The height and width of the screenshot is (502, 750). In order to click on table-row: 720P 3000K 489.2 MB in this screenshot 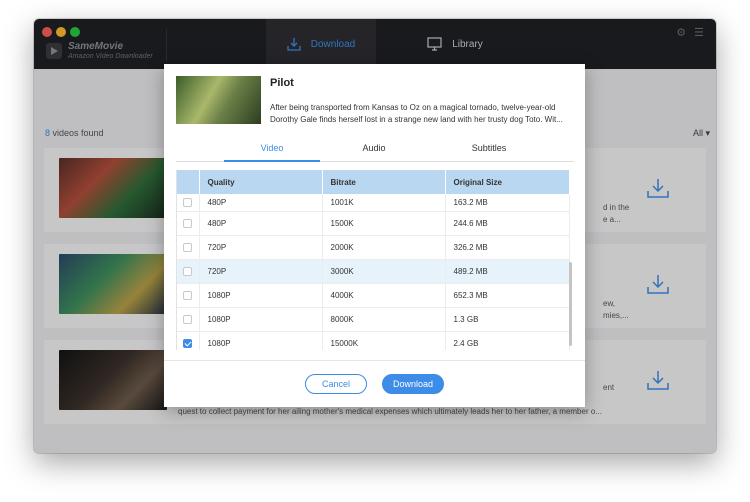, I will do `click(373, 271)`.